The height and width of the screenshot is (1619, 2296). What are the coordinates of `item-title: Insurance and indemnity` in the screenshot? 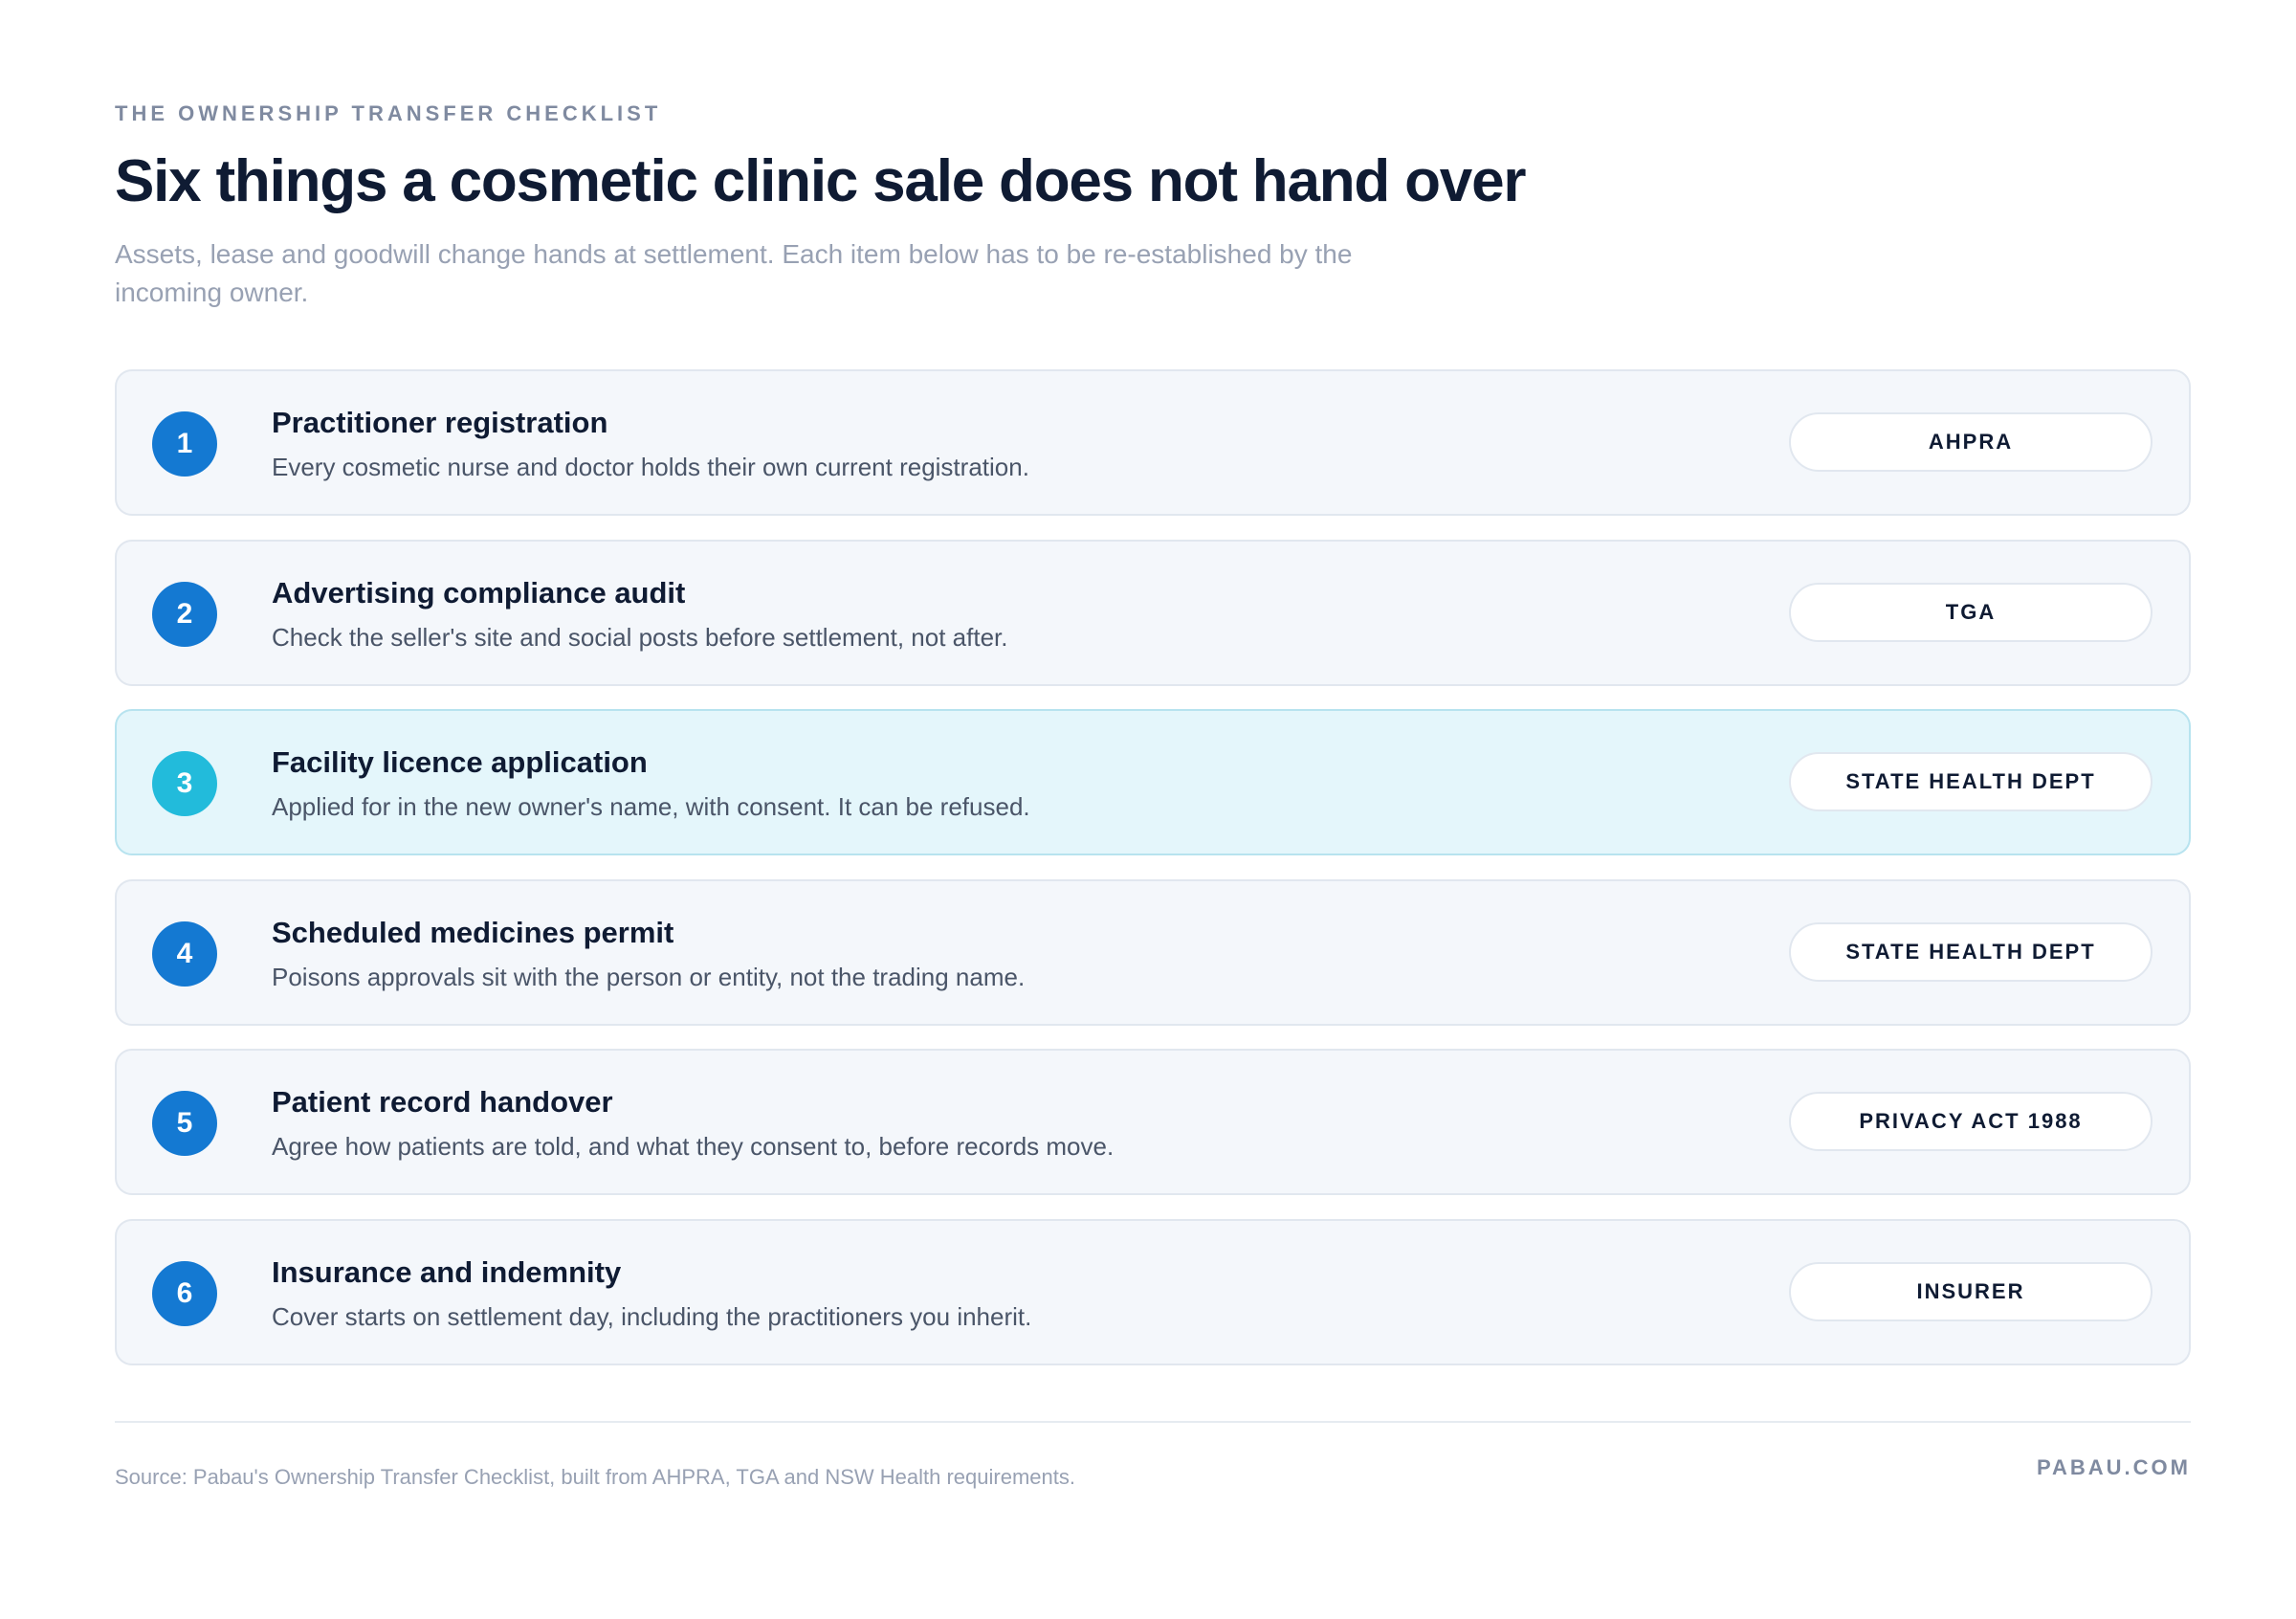 It's located at (447, 1271).